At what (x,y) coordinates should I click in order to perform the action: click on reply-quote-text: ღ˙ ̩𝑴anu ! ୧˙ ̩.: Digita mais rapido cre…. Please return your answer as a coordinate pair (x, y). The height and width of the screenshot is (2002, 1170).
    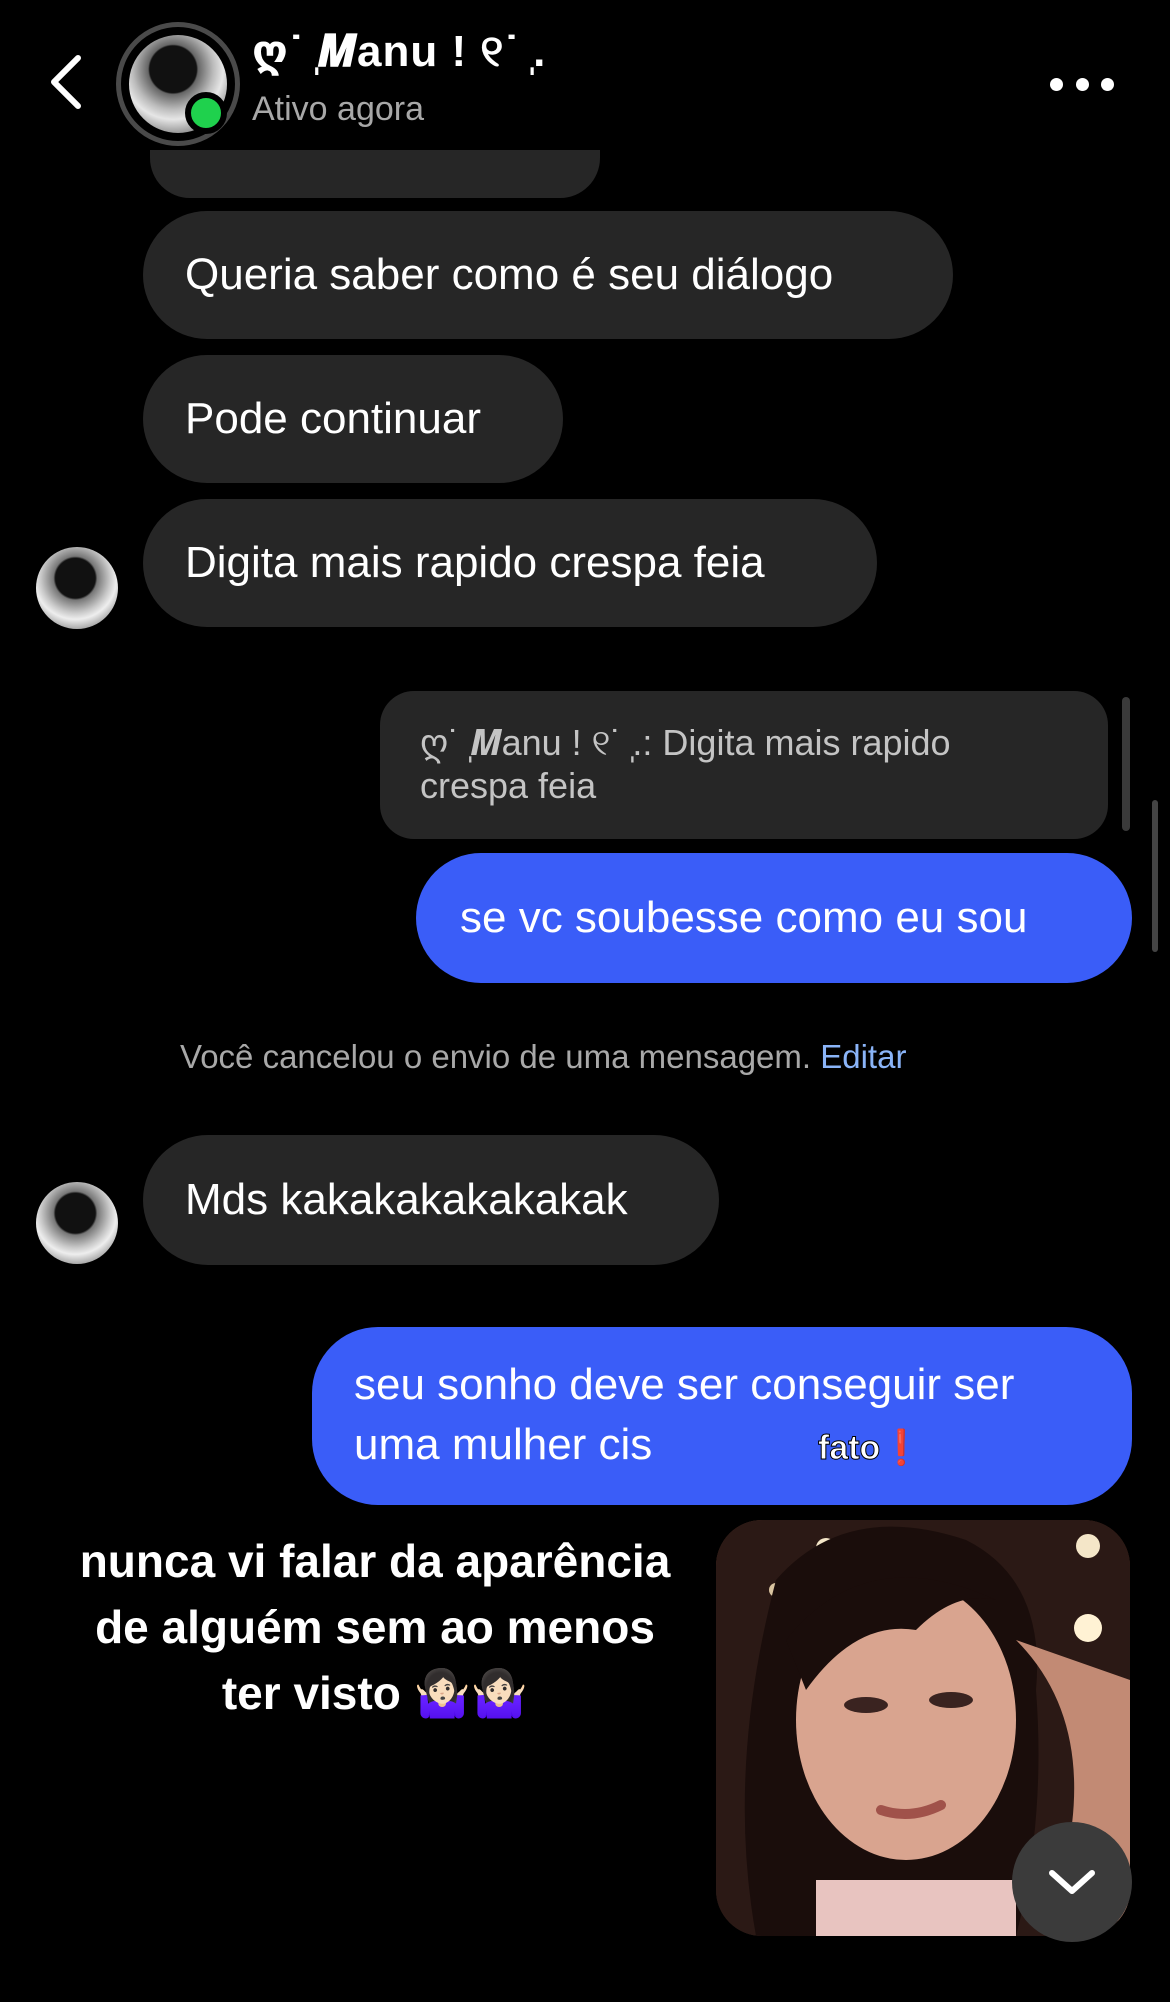
    Looking at the image, I should click on (685, 764).